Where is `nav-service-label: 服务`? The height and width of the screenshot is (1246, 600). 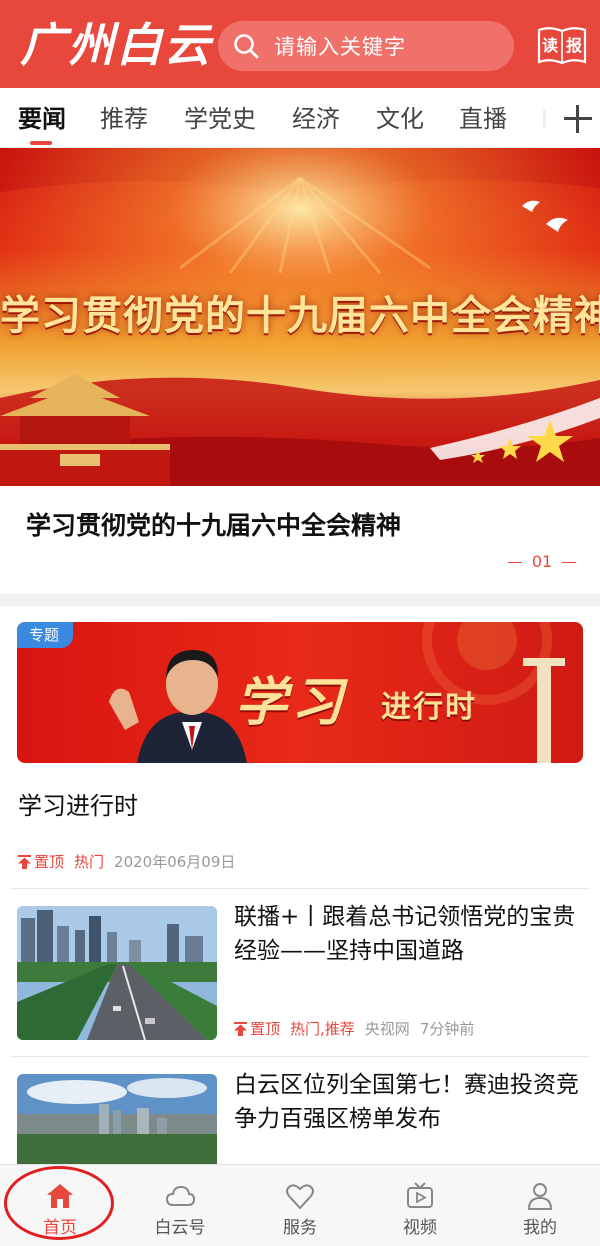
nav-service-label: 服务 is located at coordinates (300, 1228).